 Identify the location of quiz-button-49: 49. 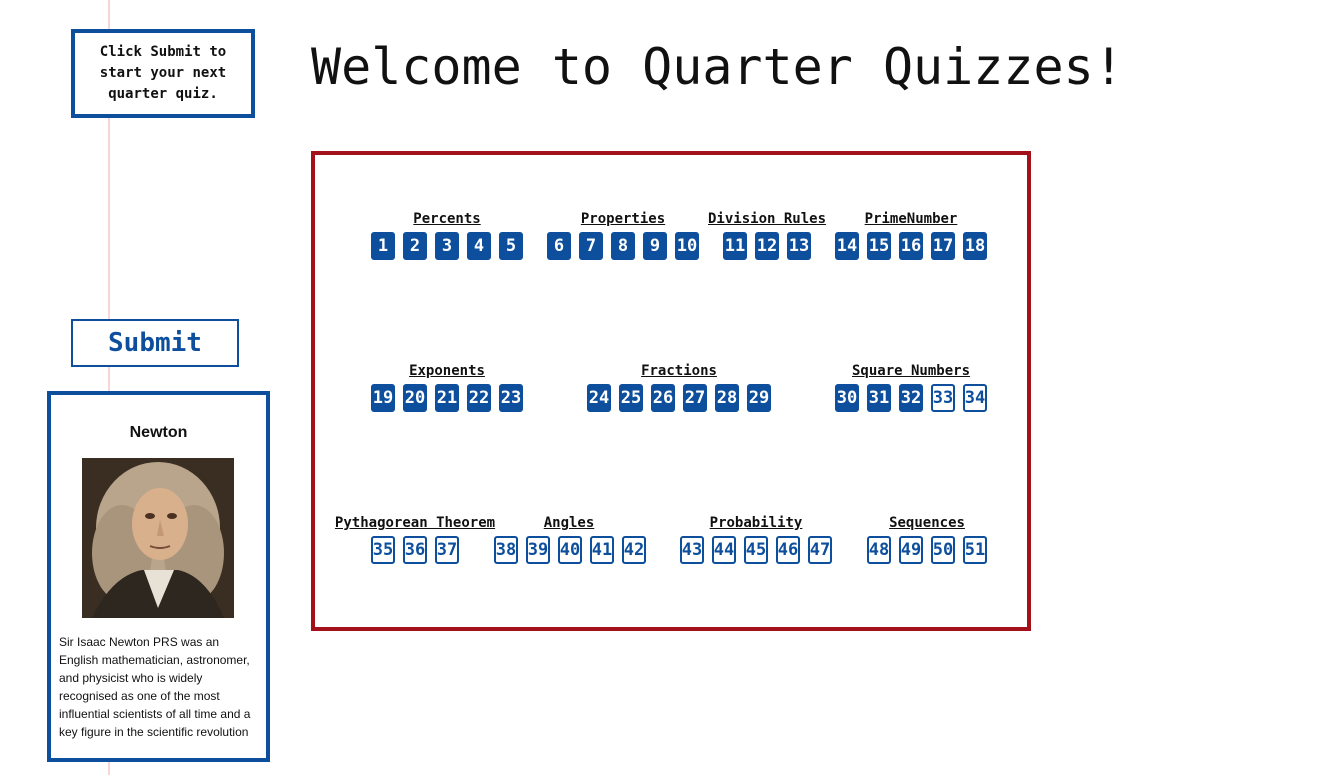
(911, 550).